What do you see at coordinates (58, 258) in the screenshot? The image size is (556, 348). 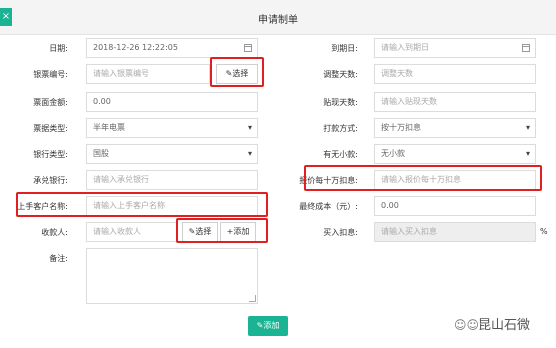 I see `remarks-label: 备注:` at bounding box center [58, 258].